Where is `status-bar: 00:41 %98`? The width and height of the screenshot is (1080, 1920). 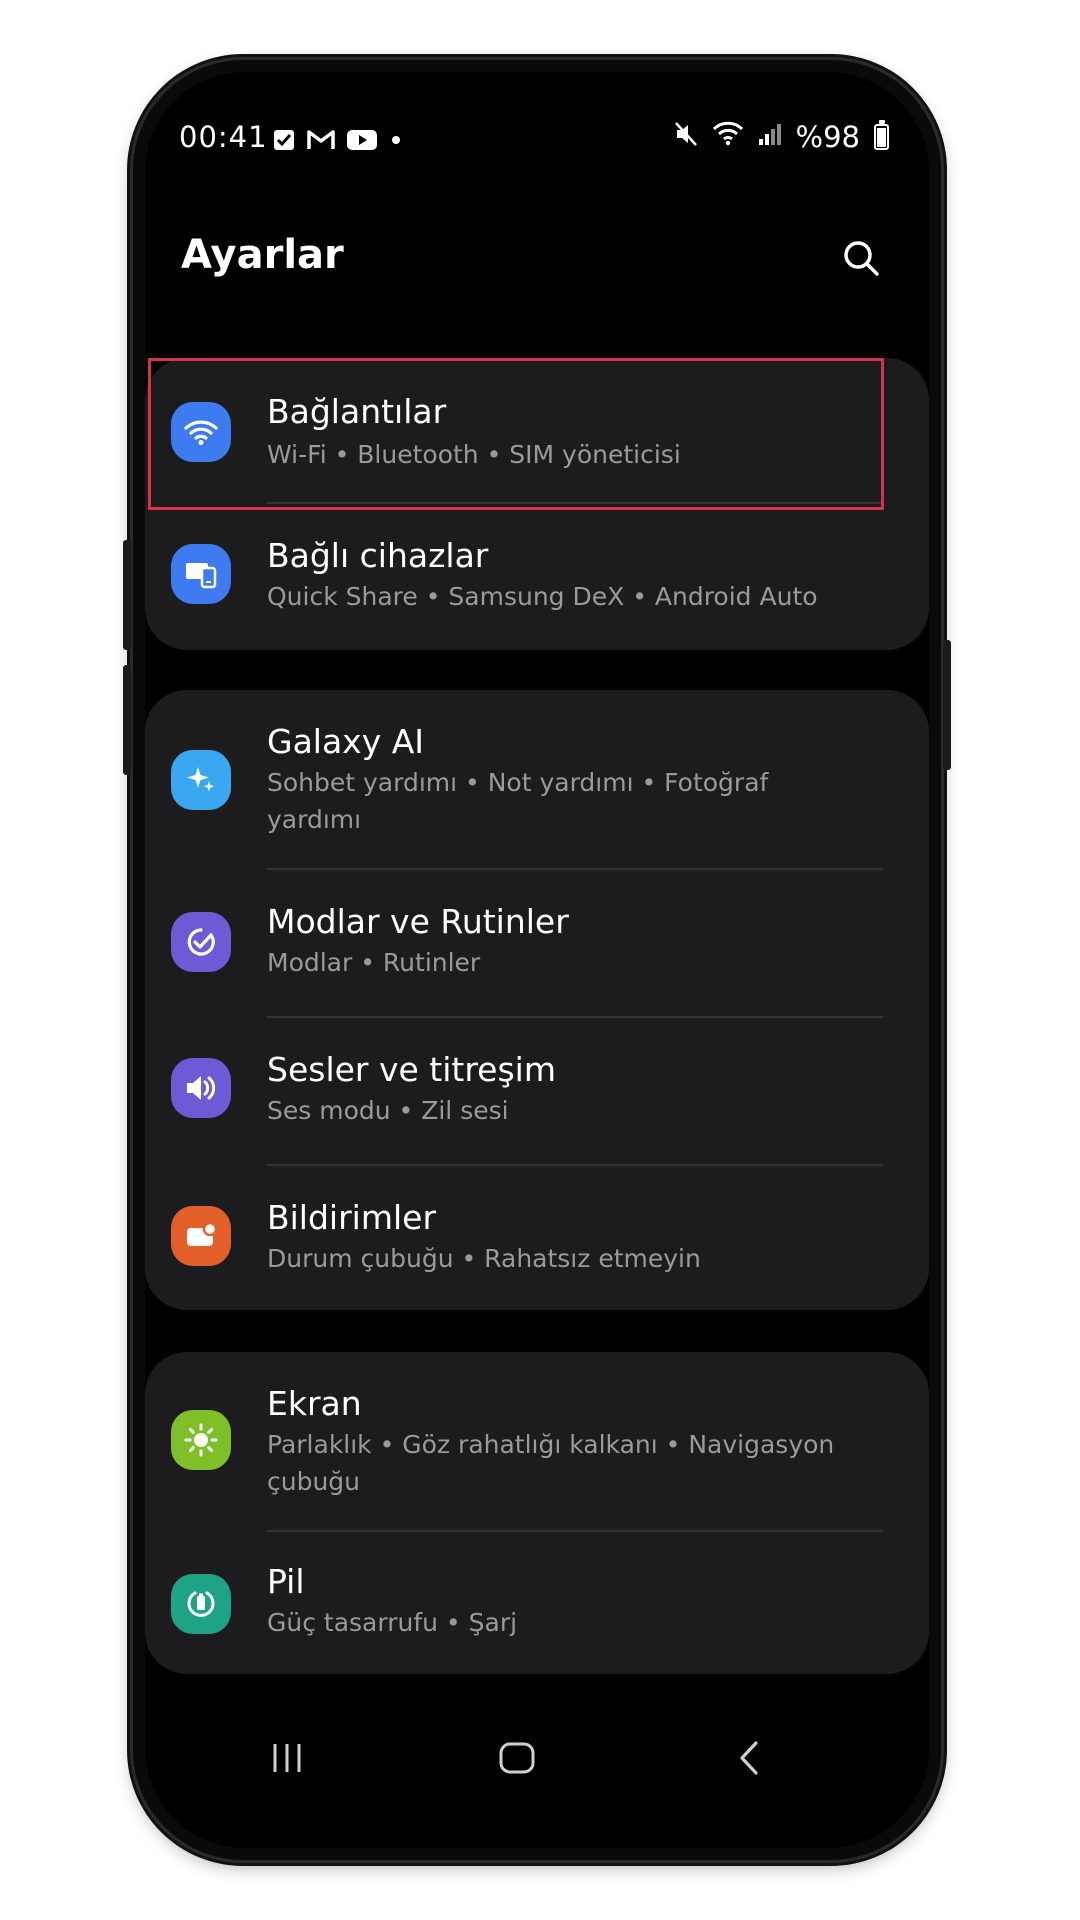
status-bar: 00:41 %98 is located at coordinates (537, 137).